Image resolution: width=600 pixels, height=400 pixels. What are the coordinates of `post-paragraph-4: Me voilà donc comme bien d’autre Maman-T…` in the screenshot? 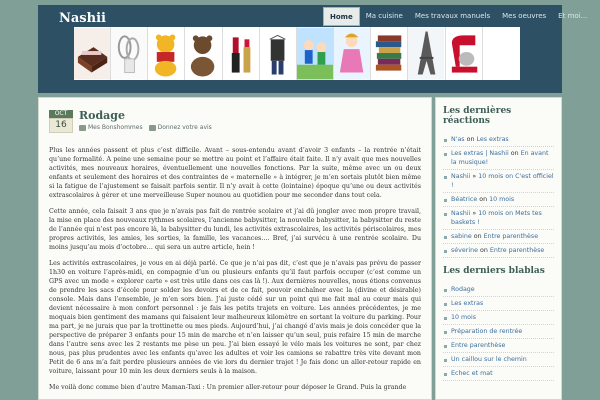 It's located at (228, 387).